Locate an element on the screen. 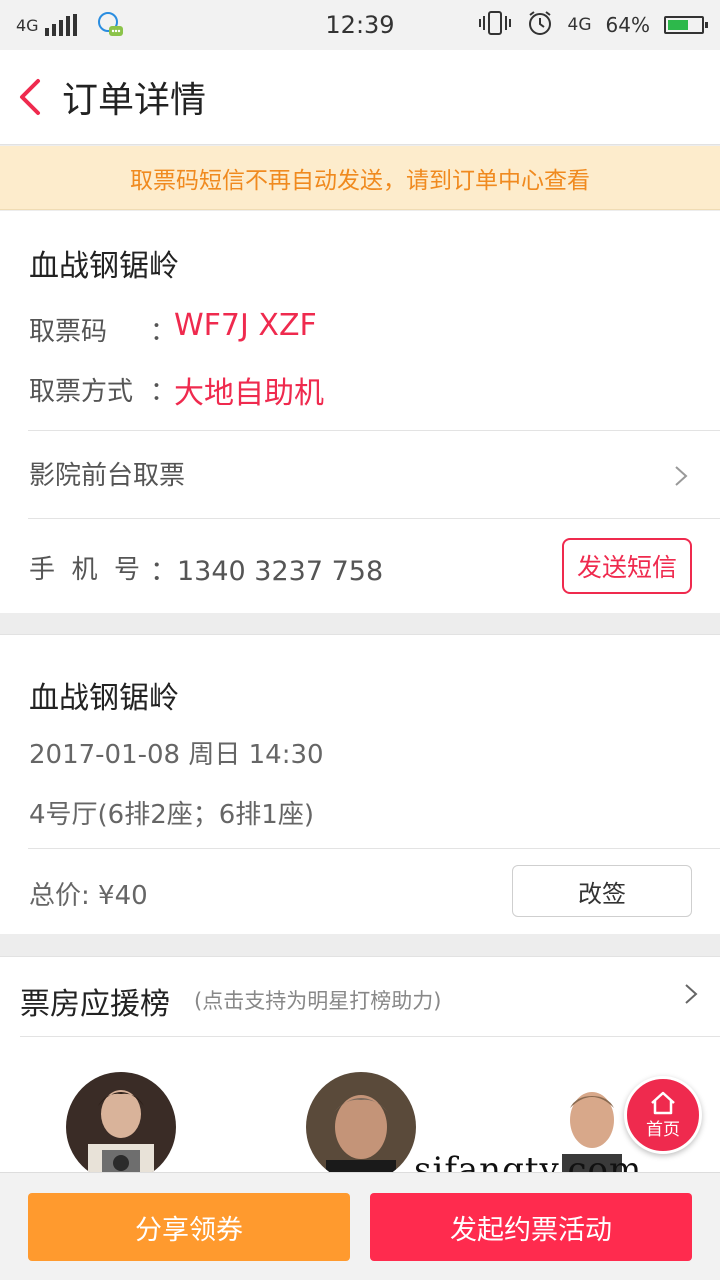  battery-icon is located at coordinates (686, 25).